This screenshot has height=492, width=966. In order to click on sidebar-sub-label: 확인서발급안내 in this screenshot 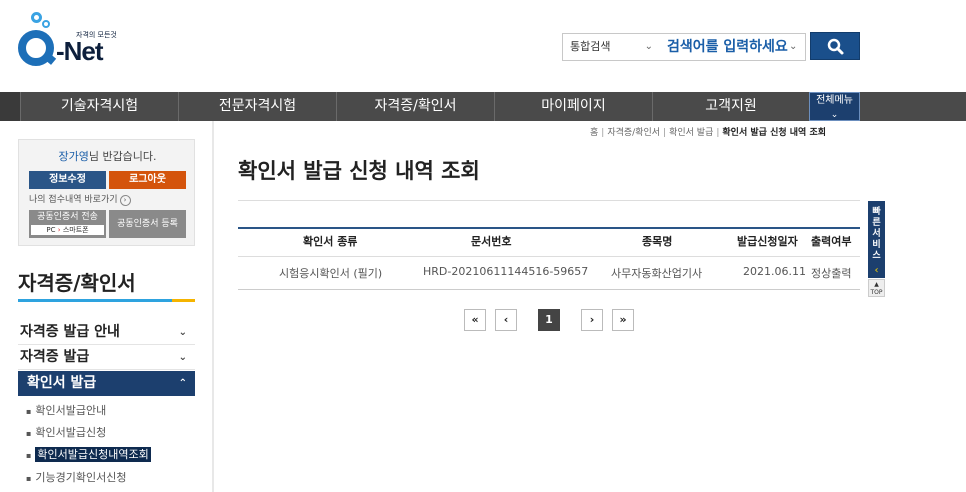, I will do `click(71, 410)`.